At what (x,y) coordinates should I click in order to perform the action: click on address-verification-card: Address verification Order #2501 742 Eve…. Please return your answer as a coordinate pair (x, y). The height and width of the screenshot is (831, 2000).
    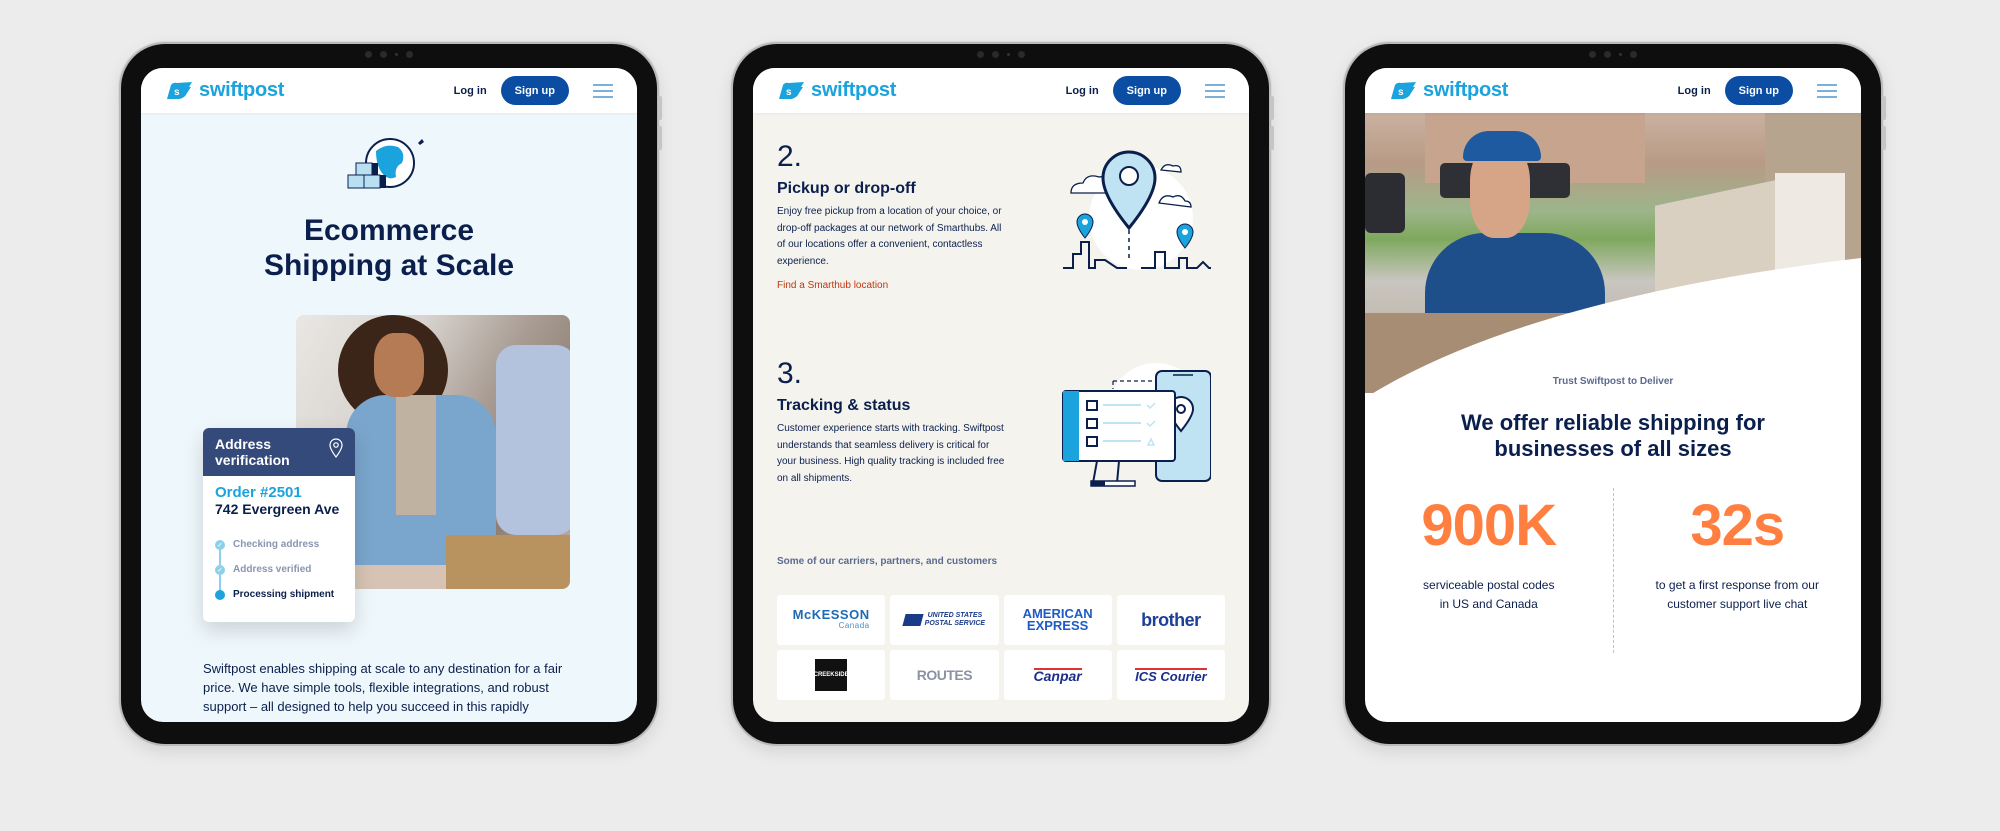
    Looking at the image, I should click on (279, 525).